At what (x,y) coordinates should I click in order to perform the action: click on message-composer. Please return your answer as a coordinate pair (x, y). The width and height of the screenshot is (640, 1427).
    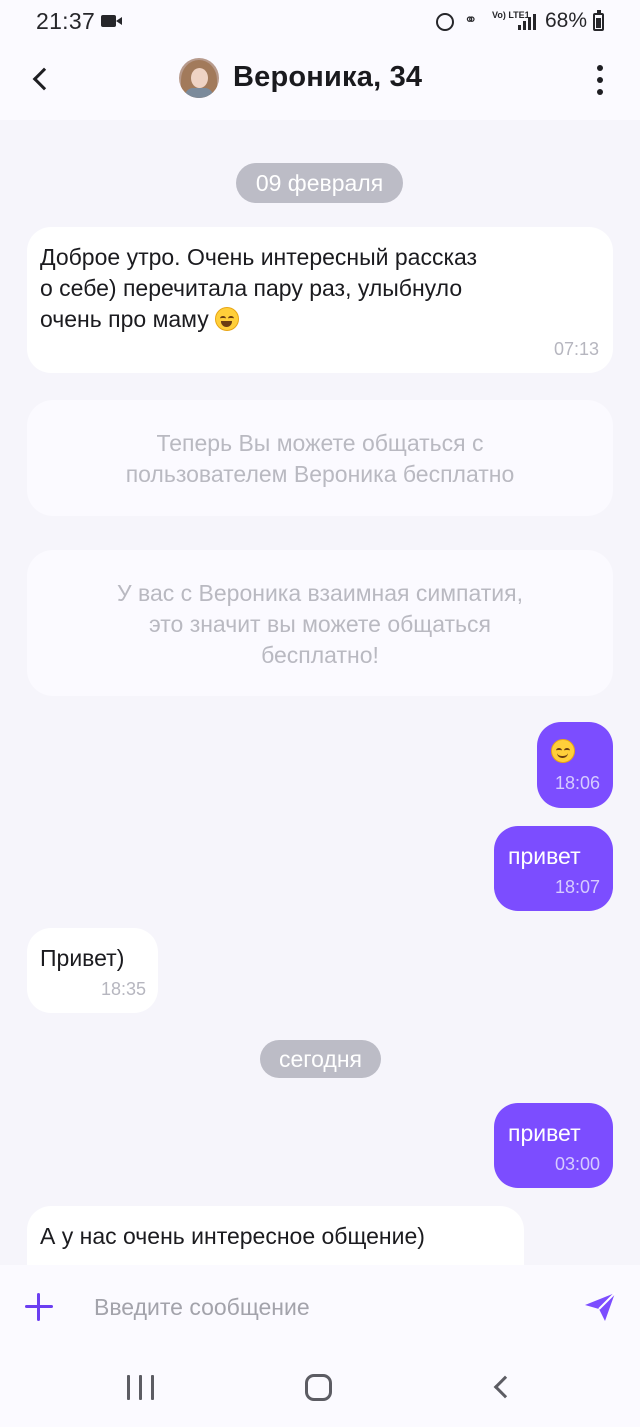
    Looking at the image, I should click on (320, 1306).